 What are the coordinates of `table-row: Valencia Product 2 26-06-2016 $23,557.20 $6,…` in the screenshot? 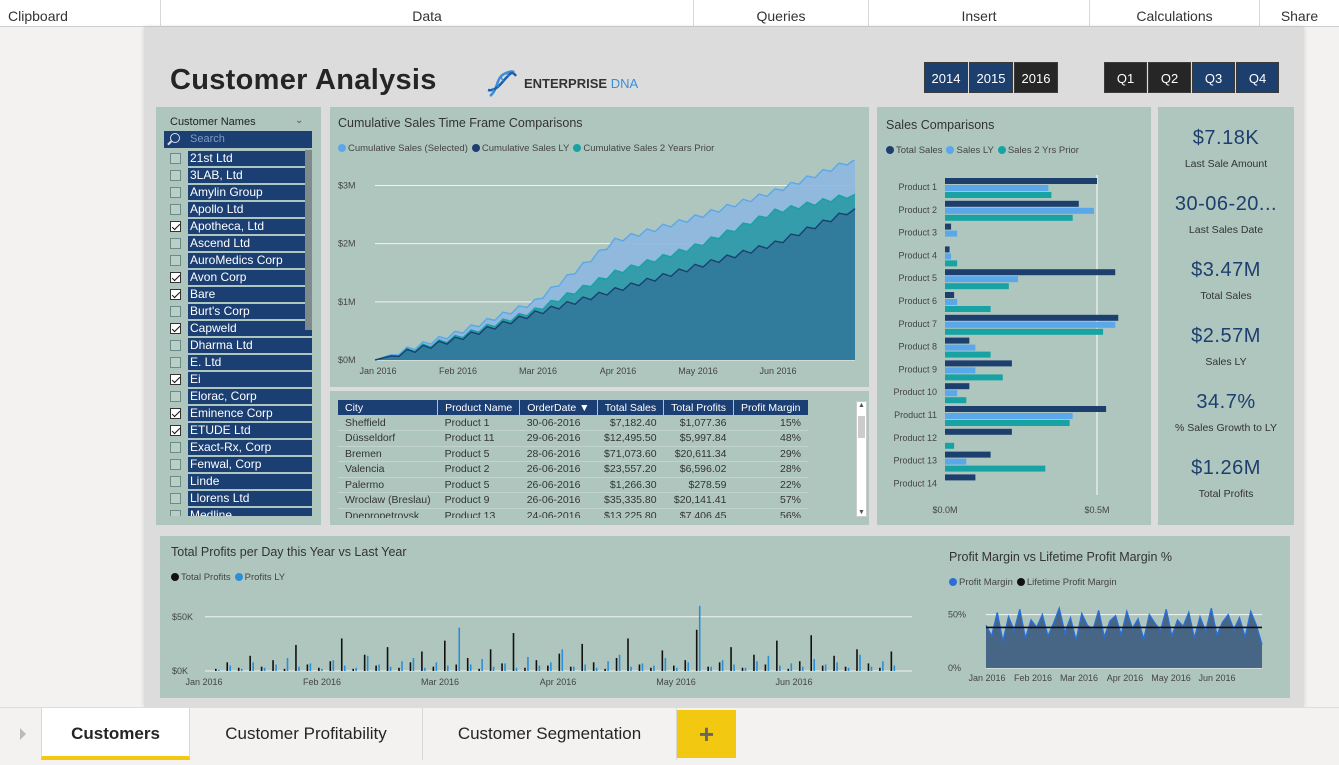 It's located at (573, 469).